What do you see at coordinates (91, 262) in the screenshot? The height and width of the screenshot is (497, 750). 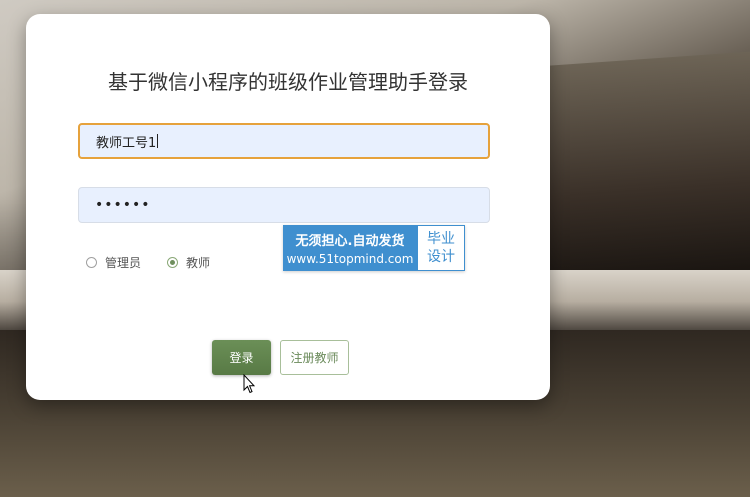 I see `radio-unchecked-icon` at bounding box center [91, 262].